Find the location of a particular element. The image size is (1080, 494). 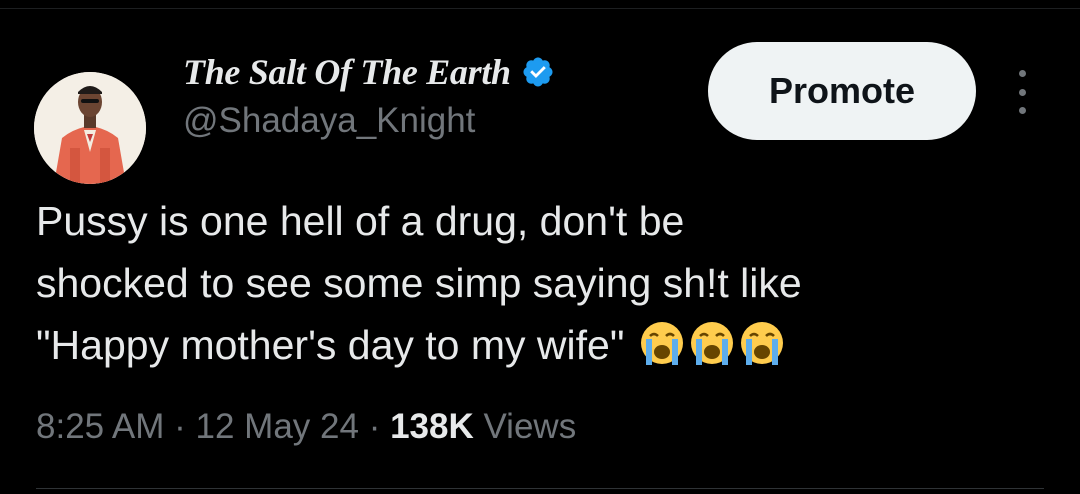

author-display-name: The Salt Of The Earth is located at coordinates (347, 72).